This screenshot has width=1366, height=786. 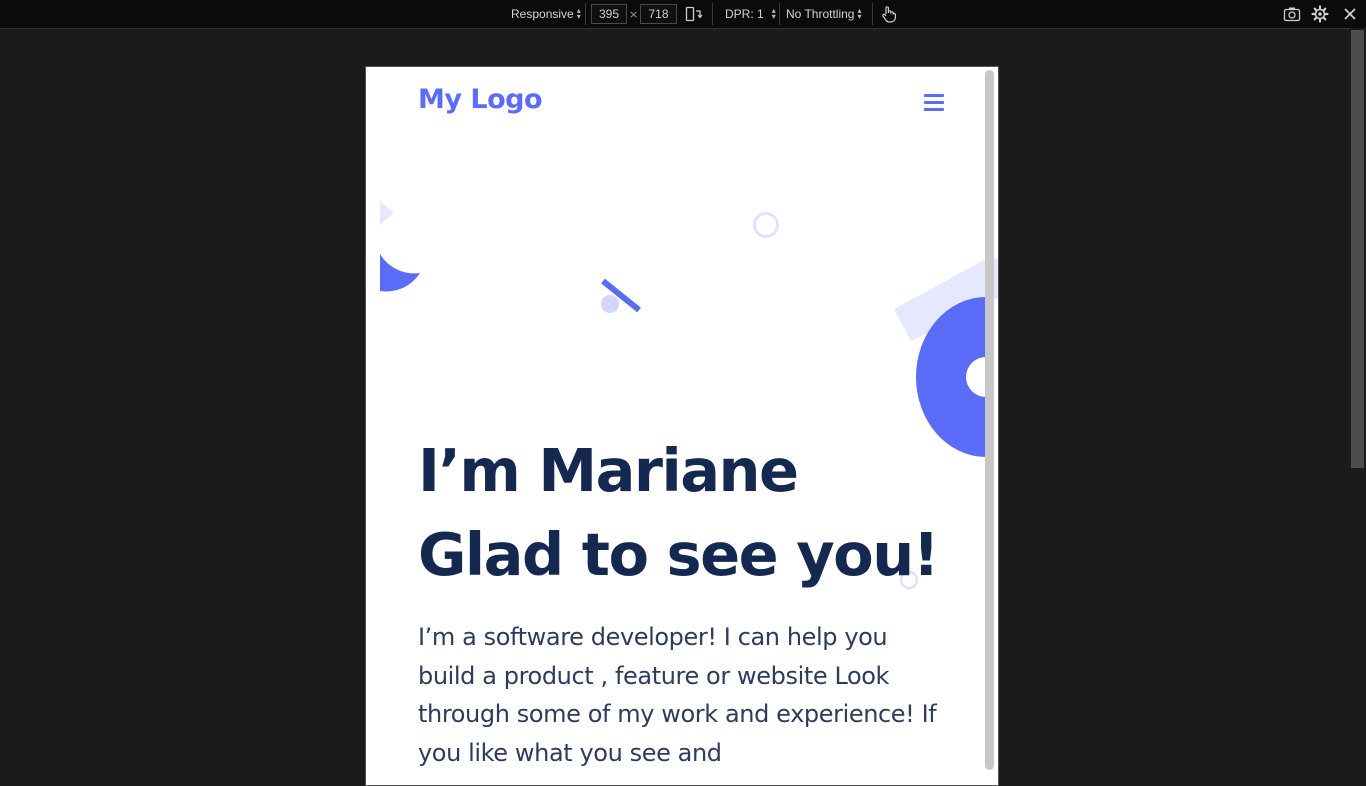 What do you see at coordinates (400, 273) in the screenshot?
I see `half-circle-shape` at bounding box center [400, 273].